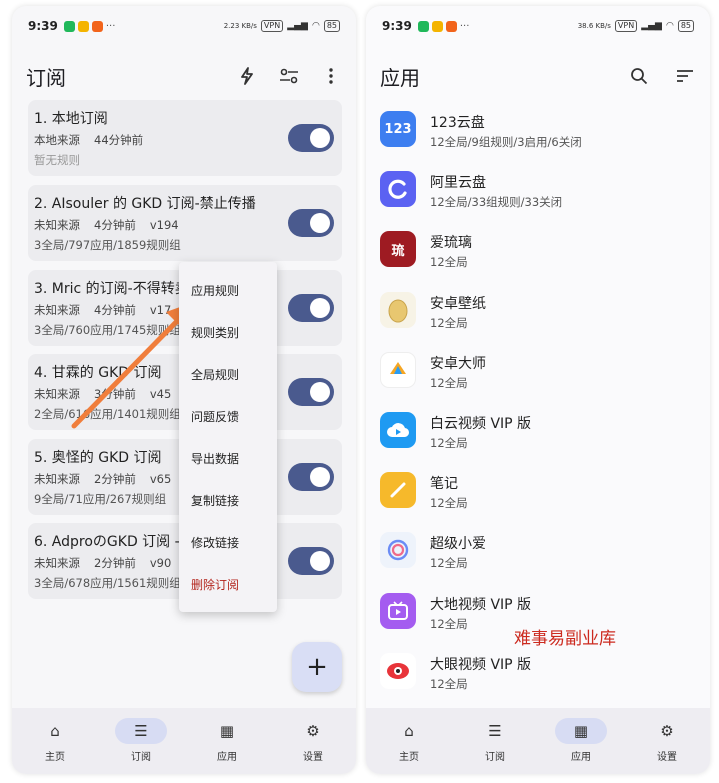 Image resolution: width=719 pixels, height=783 pixels. What do you see at coordinates (185, 138) in the screenshot?
I see `subscription-card: 1. 本地订阅 本地来源 44分钟前 暂无规则` at bounding box center [185, 138].